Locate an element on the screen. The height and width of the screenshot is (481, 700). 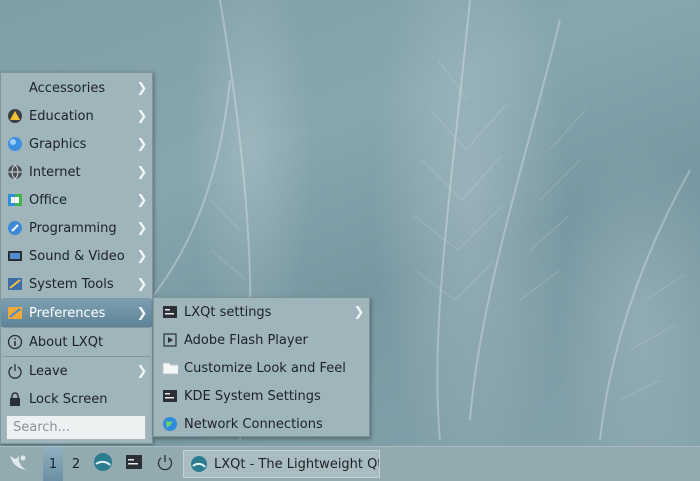
menu-item-label: Sound & Video is located at coordinates (77, 256).